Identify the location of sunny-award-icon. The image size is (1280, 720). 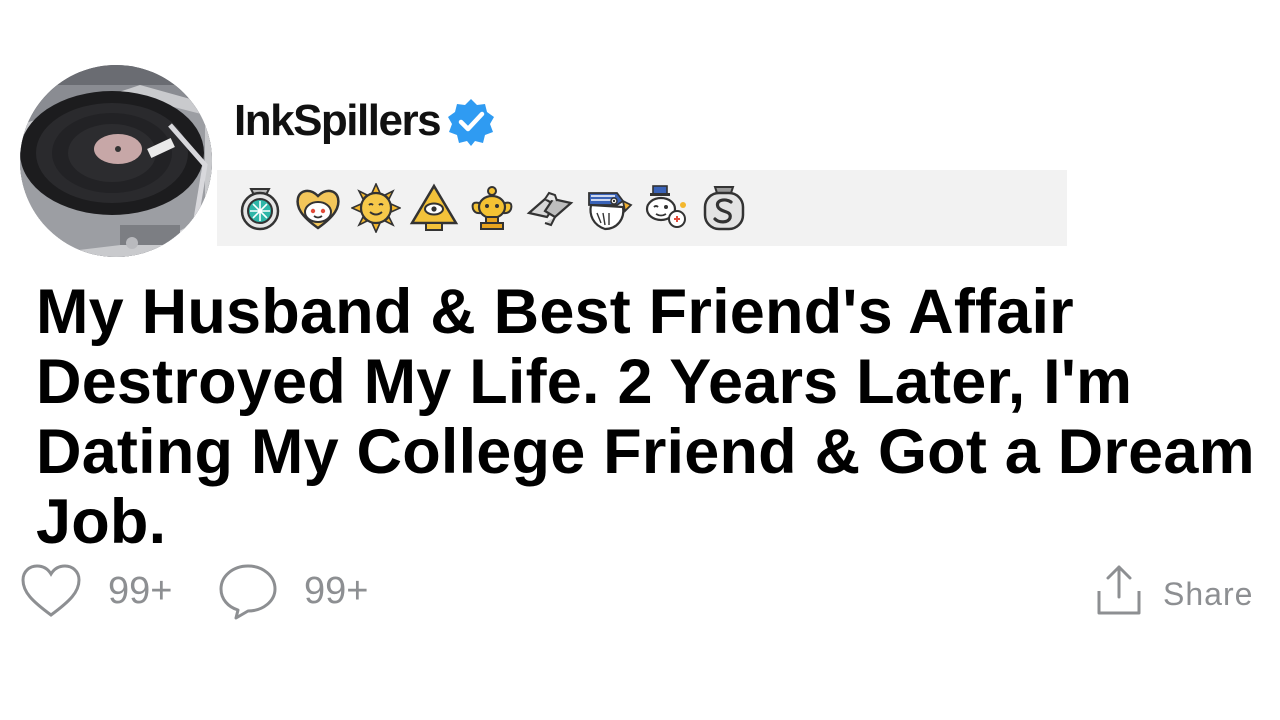
(376, 208).